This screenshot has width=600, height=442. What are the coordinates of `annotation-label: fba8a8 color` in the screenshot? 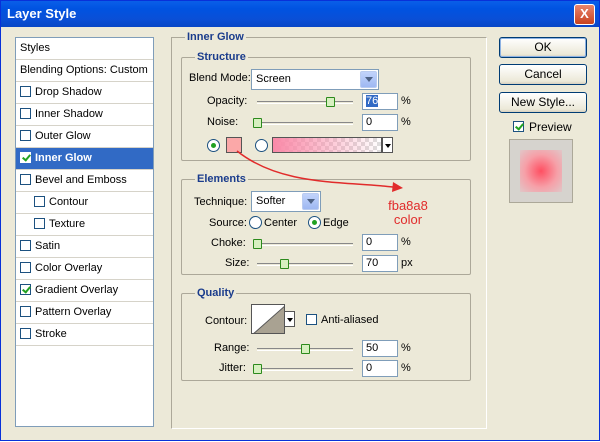 It's located at (408, 213).